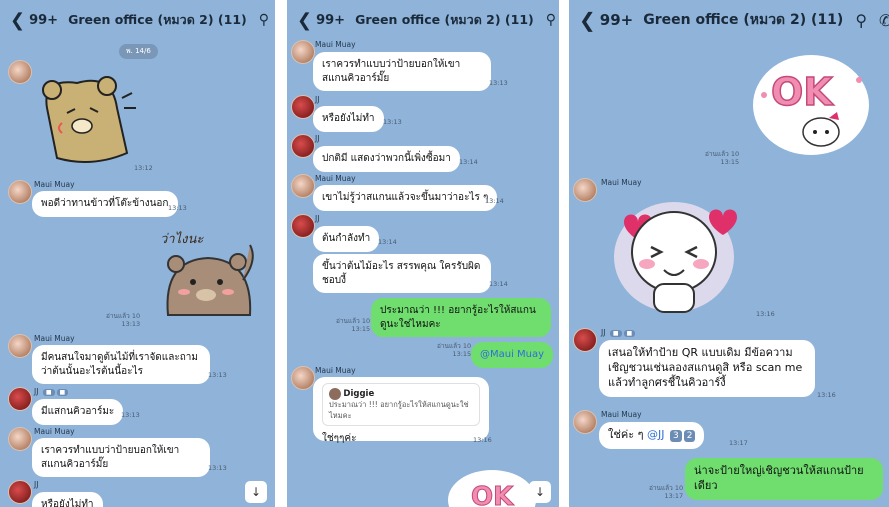  I want to click on mention: @Maui Muay, so click(512, 354).